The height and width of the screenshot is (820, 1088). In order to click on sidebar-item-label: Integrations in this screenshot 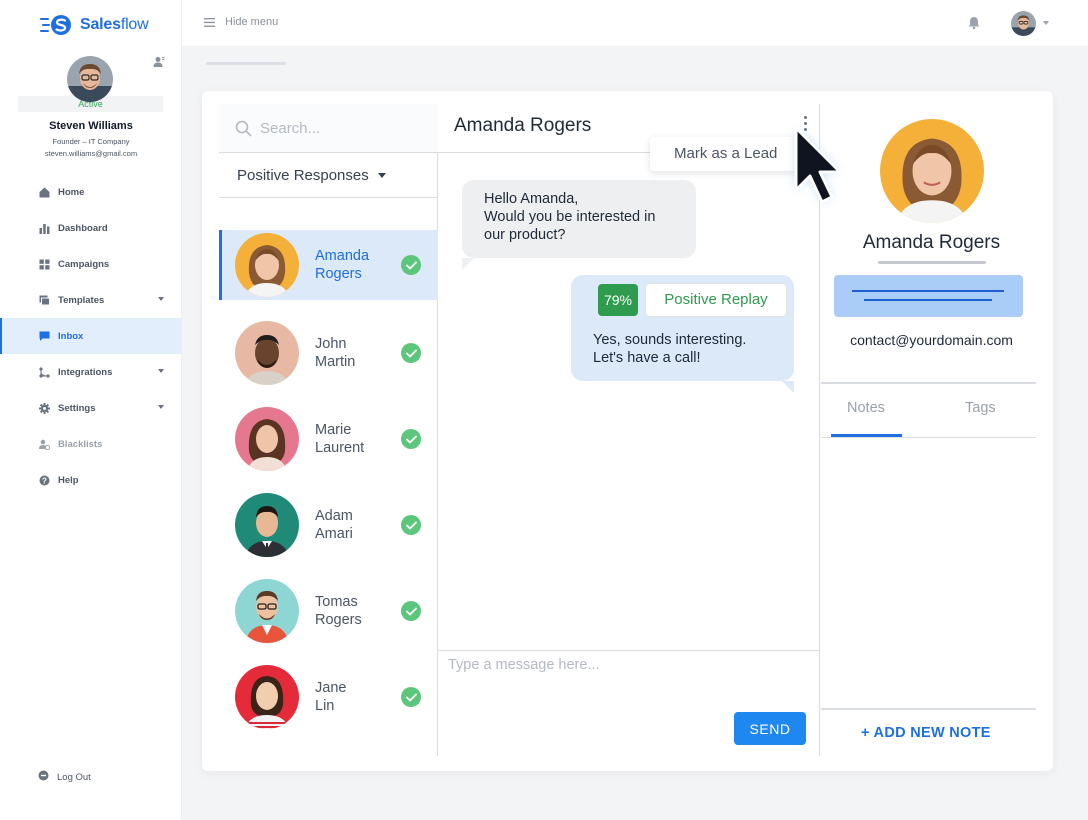, I will do `click(85, 372)`.